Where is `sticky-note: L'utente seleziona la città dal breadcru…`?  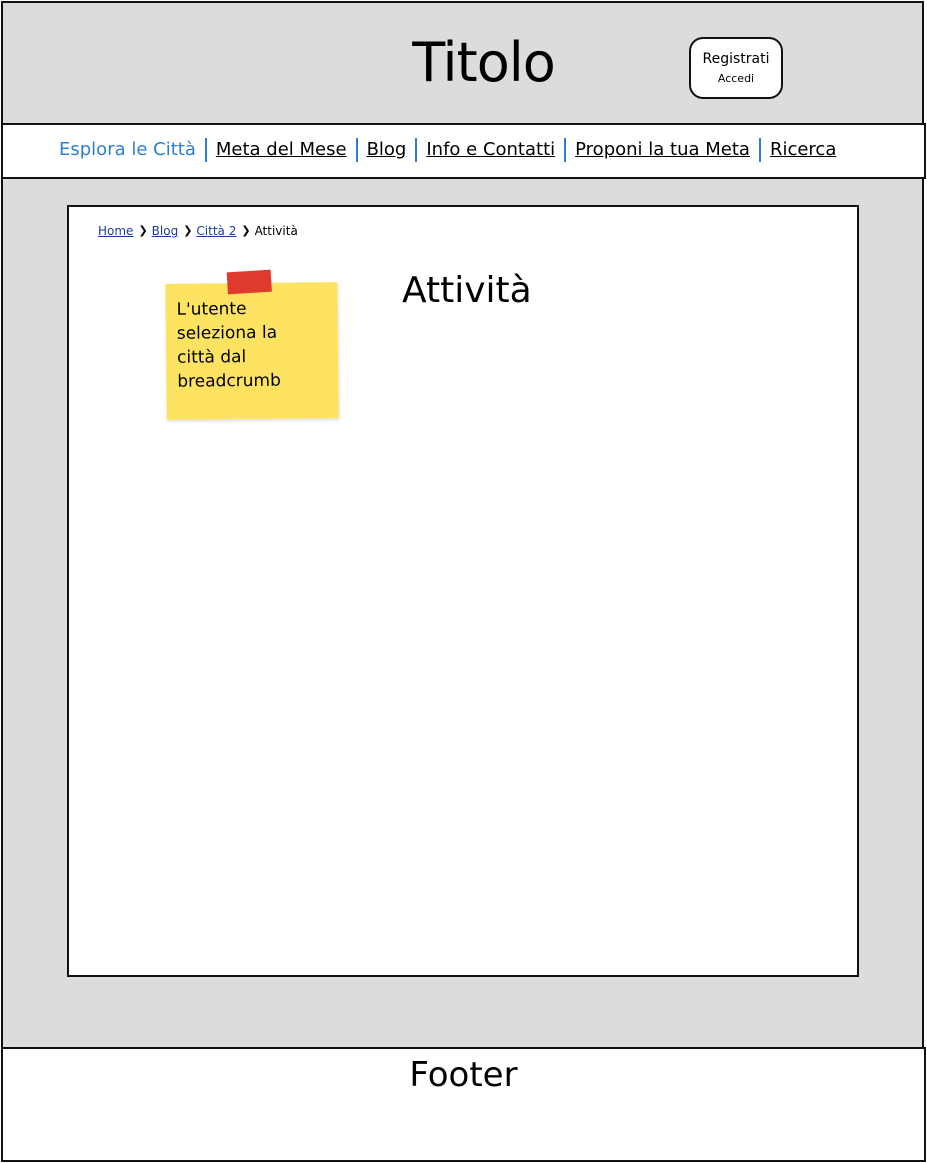 sticky-note: L'utente seleziona la città dal breadcru… is located at coordinates (252, 344).